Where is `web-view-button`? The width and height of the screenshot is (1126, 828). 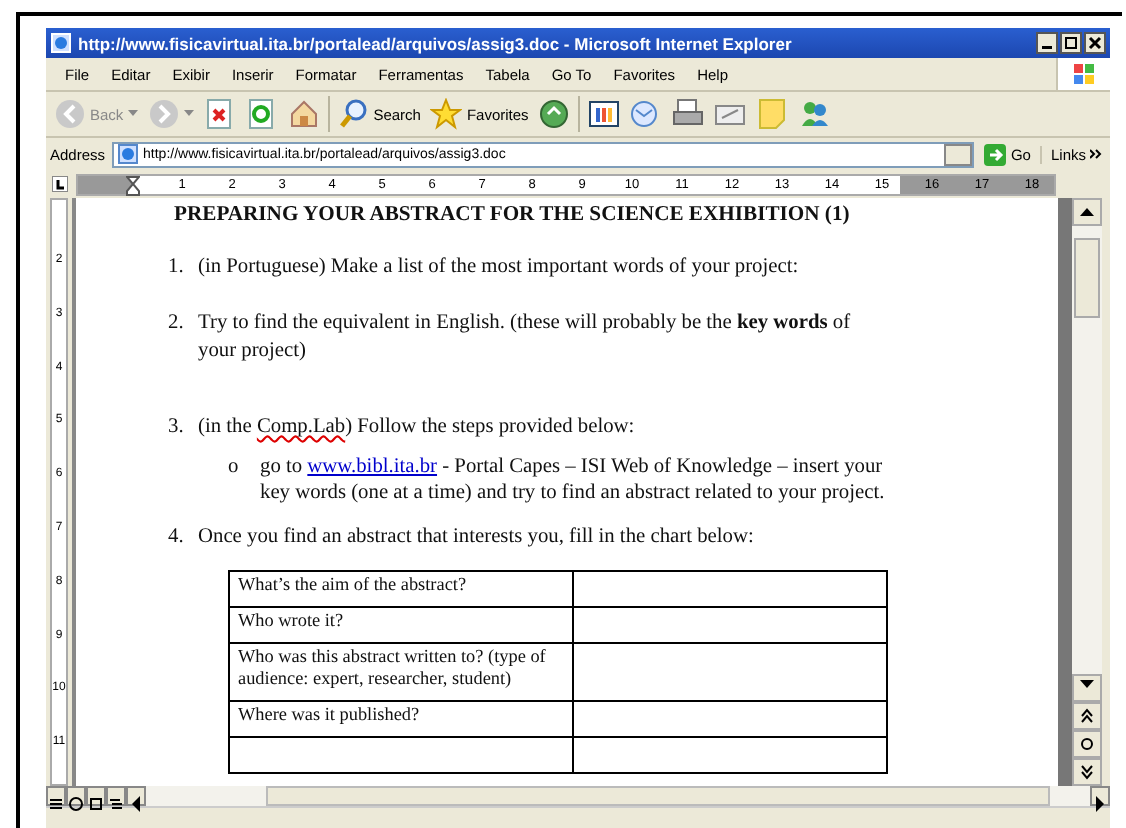
web-view-button is located at coordinates (76, 796).